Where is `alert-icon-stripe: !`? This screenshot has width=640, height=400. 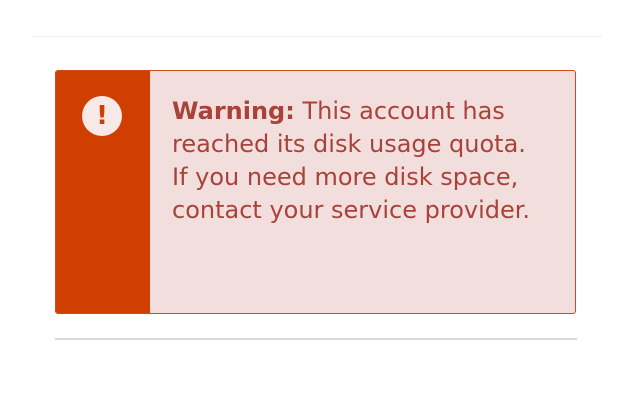
alert-icon-stripe: ! is located at coordinates (103, 192).